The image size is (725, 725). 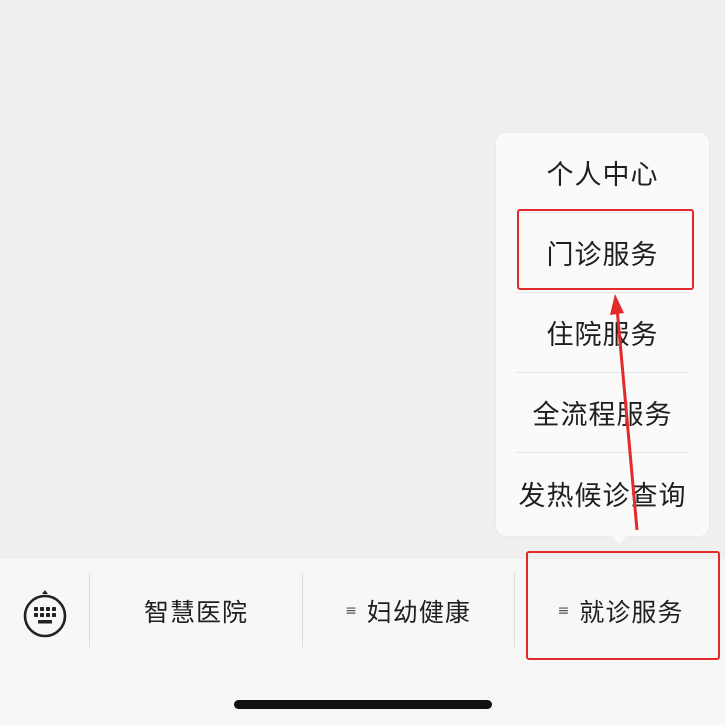 What do you see at coordinates (363, 704) in the screenshot?
I see `home-indicator` at bounding box center [363, 704].